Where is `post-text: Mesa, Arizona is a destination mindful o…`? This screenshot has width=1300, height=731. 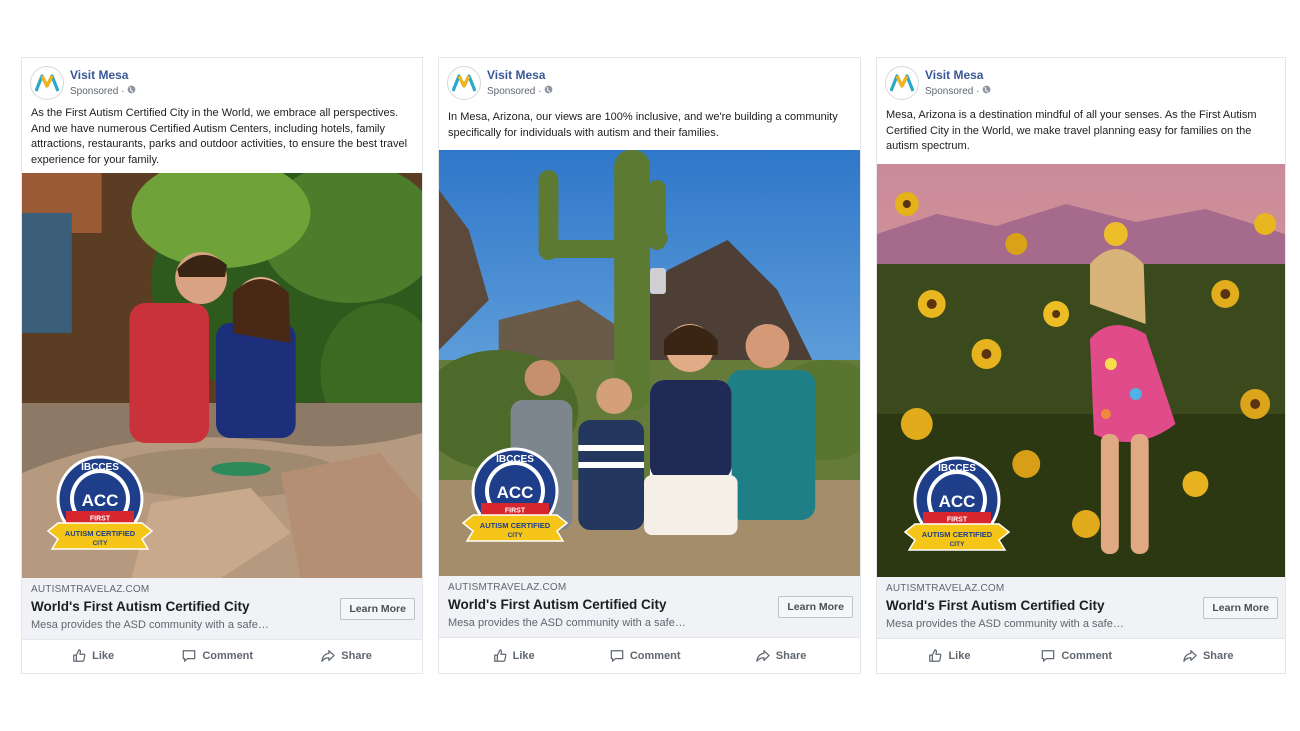
post-text: Mesa, Arizona is a destination mindful o… is located at coordinates (1071, 130).